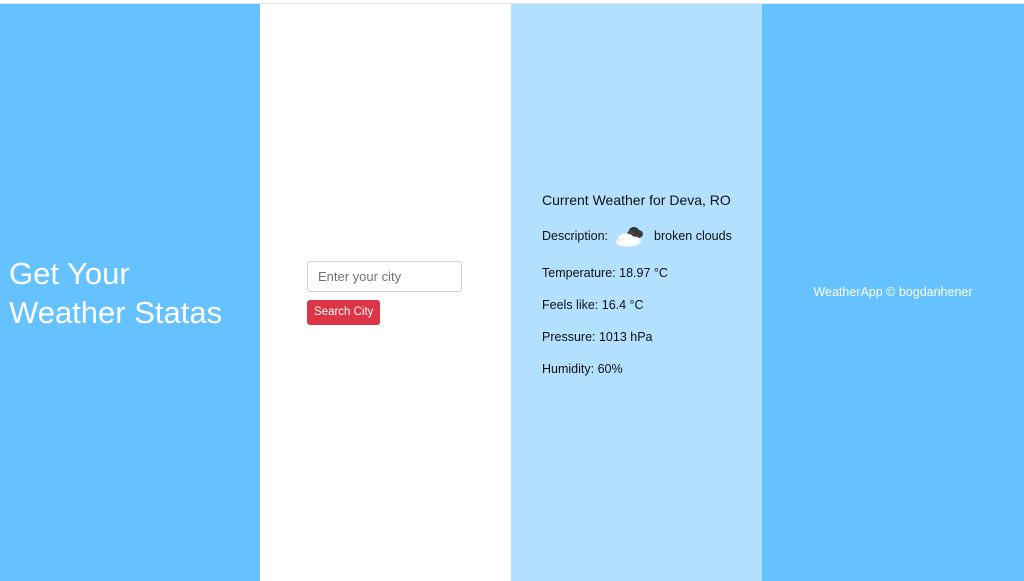 Image resolution: width=1024 pixels, height=581 pixels. Describe the element at coordinates (582, 369) in the screenshot. I see `humidity-text: Humidity: 60%` at that location.